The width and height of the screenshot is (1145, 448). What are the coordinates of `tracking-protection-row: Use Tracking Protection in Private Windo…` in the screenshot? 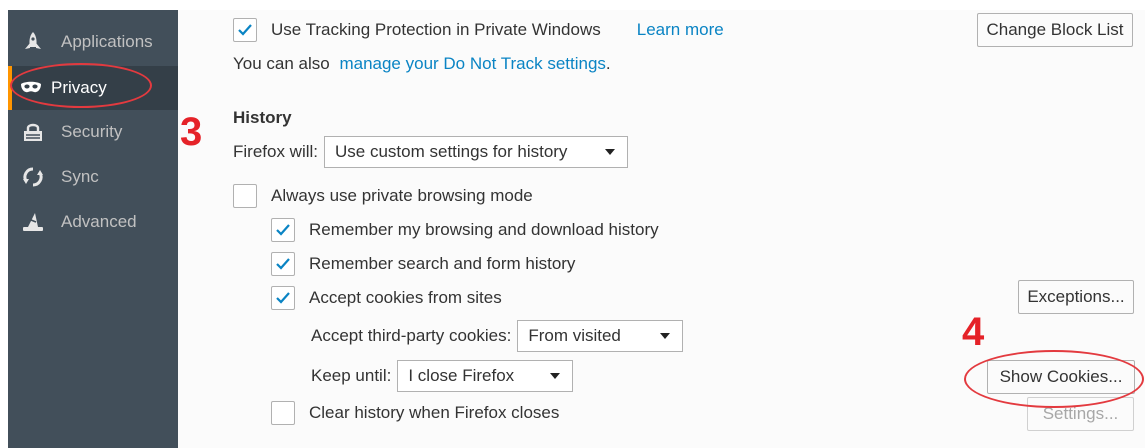 It's located at (478, 30).